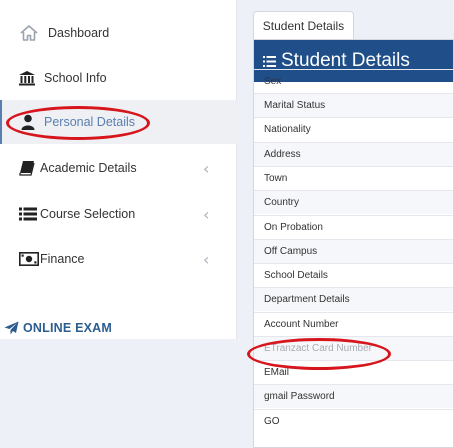  I want to click on sidebar-item-label: Finance, so click(62, 259).